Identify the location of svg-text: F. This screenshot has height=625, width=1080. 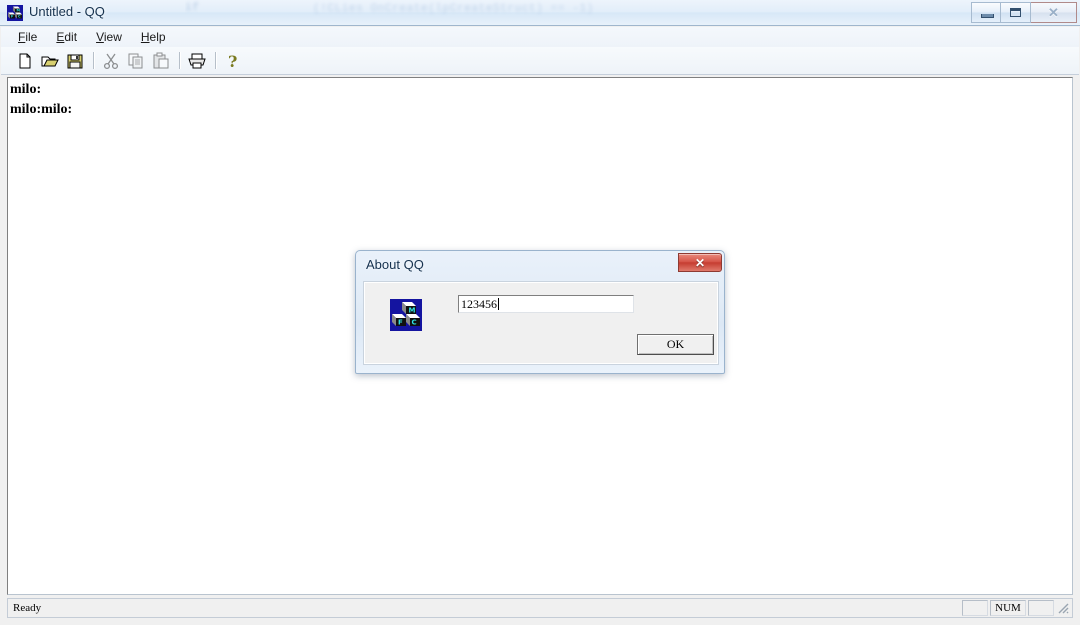
(400, 323).